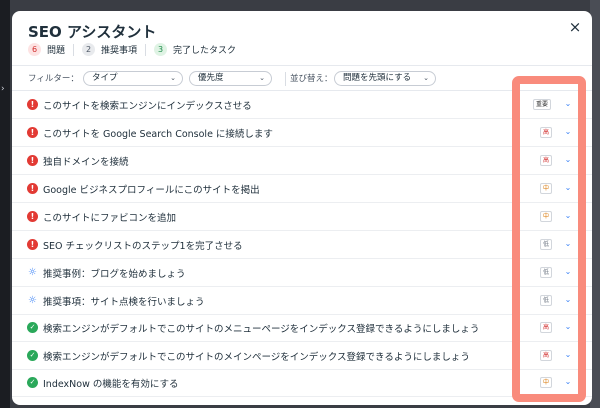 This screenshot has height=408, width=600. Describe the element at coordinates (302, 217) in the screenshot. I see `task-row: ! このサイトにファビコンを追加中 ⌄` at that location.